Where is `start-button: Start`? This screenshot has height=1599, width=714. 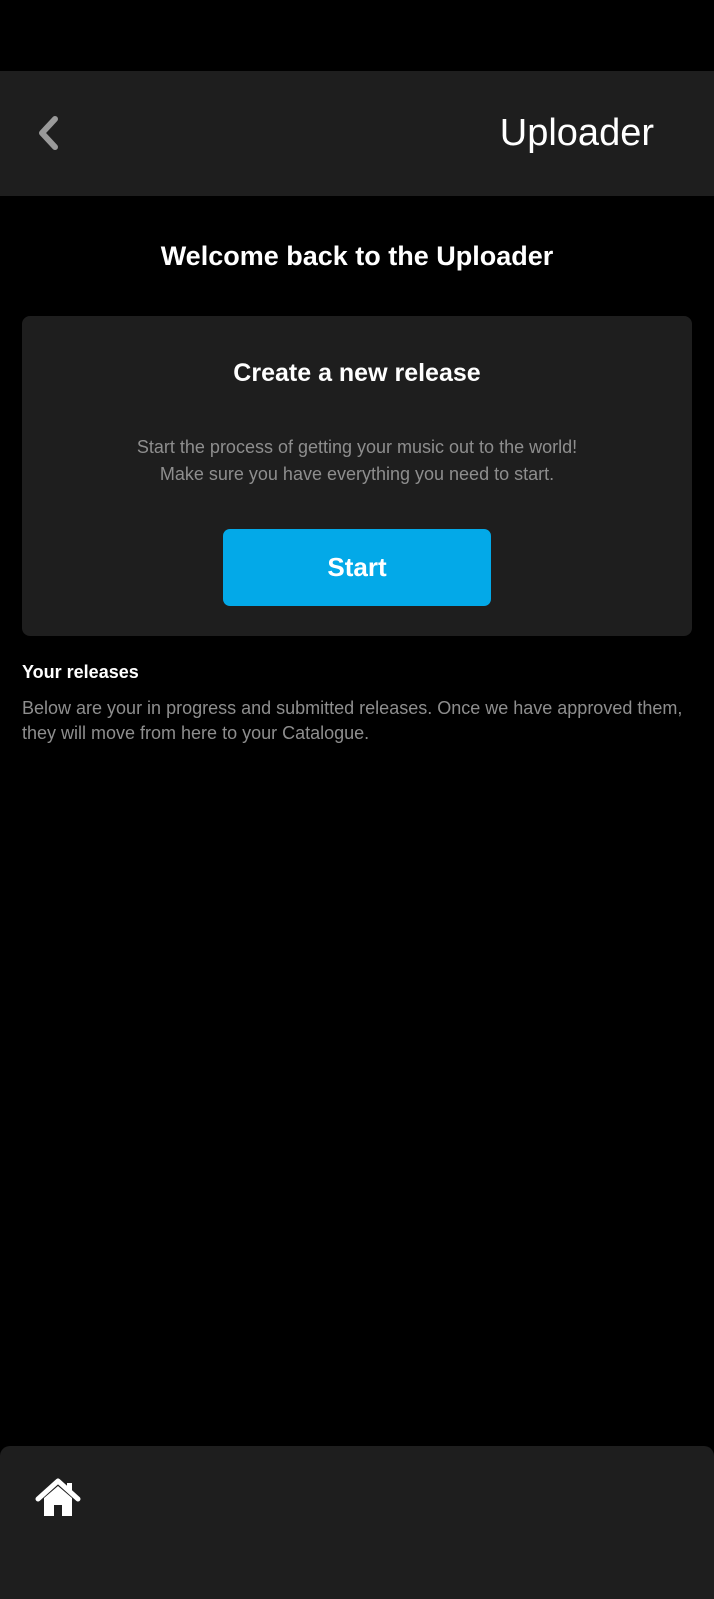
start-button: Start is located at coordinates (357, 567).